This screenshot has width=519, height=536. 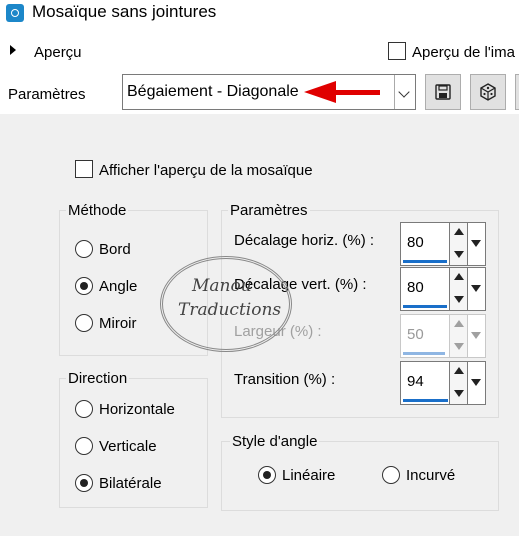 What do you see at coordinates (130, 483) in the screenshot?
I see `direction-bilaterale-label: Bilatérale` at bounding box center [130, 483].